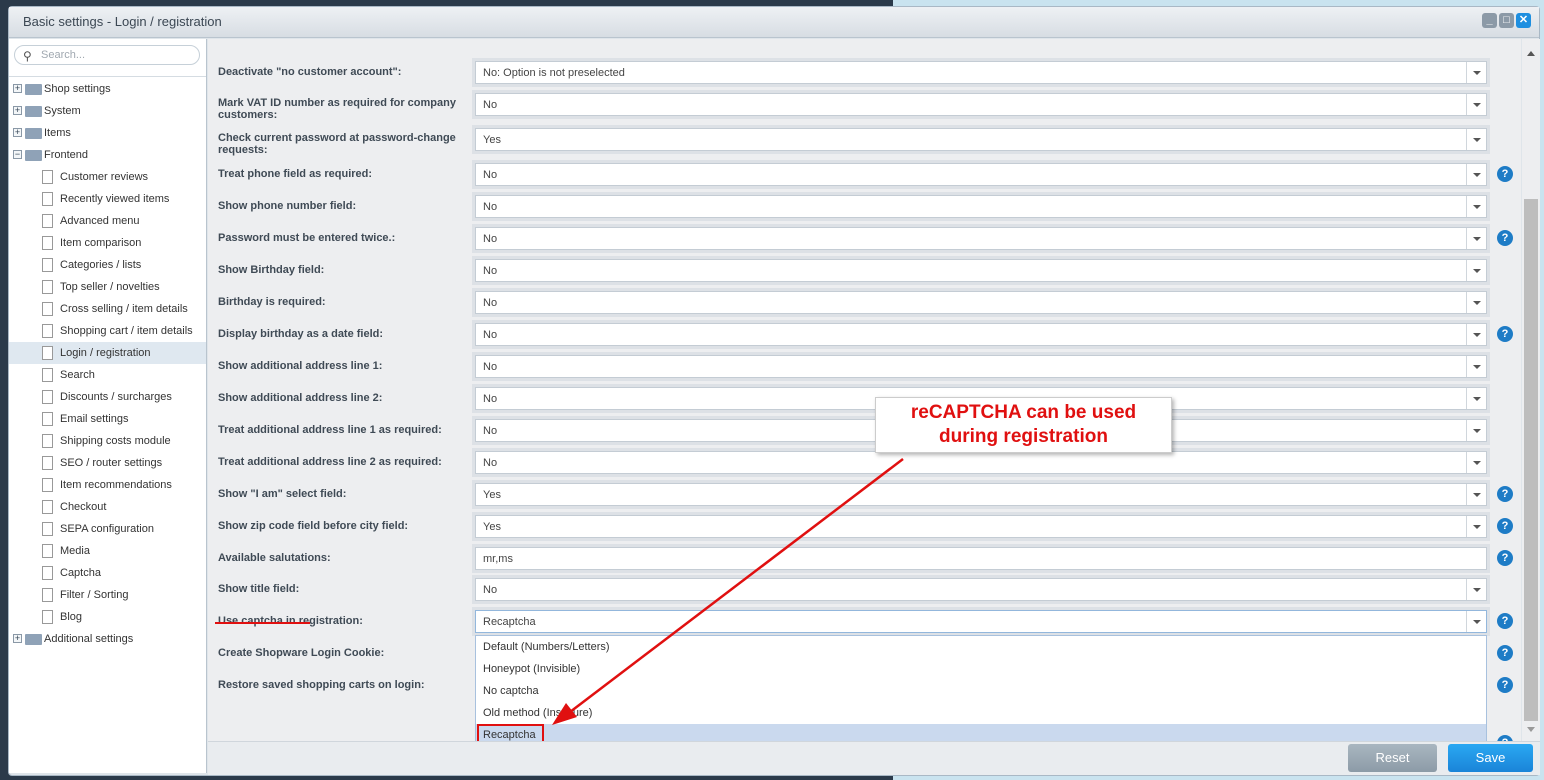 Image resolution: width=1544 pixels, height=780 pixels. What do you see at coordinates (728, 591) in the screenshot?
I see `annotation-arrow` at bounding box center [728, 591].